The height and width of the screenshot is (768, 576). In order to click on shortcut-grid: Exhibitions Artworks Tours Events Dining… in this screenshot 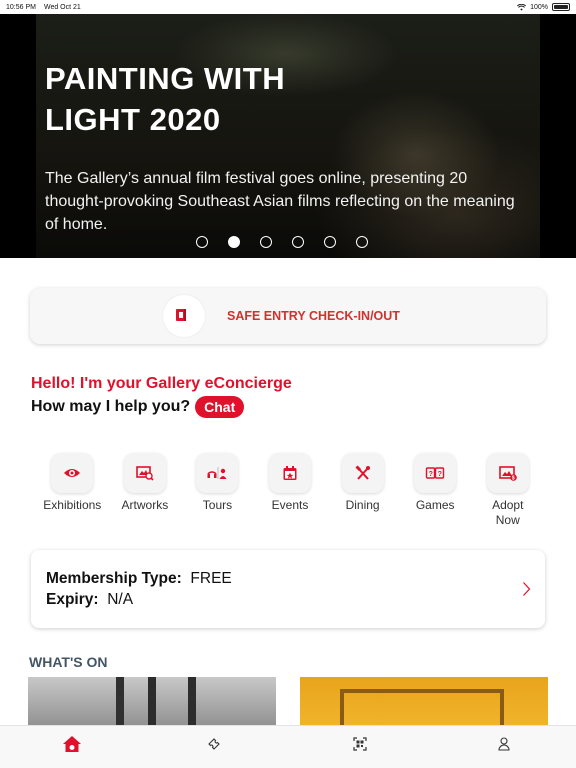, I will do `click(290, 490)`.